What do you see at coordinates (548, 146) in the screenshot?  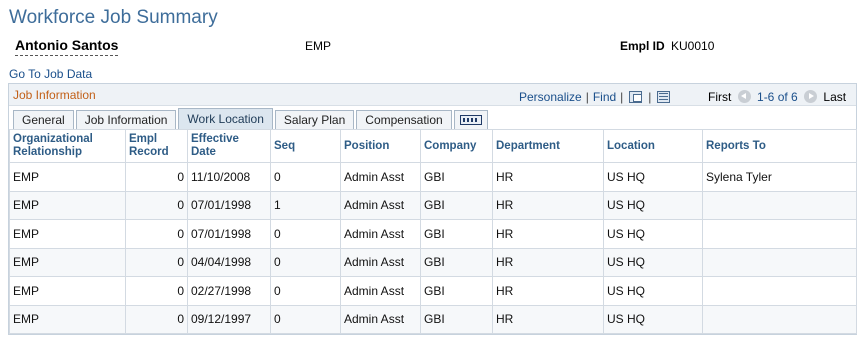 I see `column-header: Department` at bounding box center [548, 146].